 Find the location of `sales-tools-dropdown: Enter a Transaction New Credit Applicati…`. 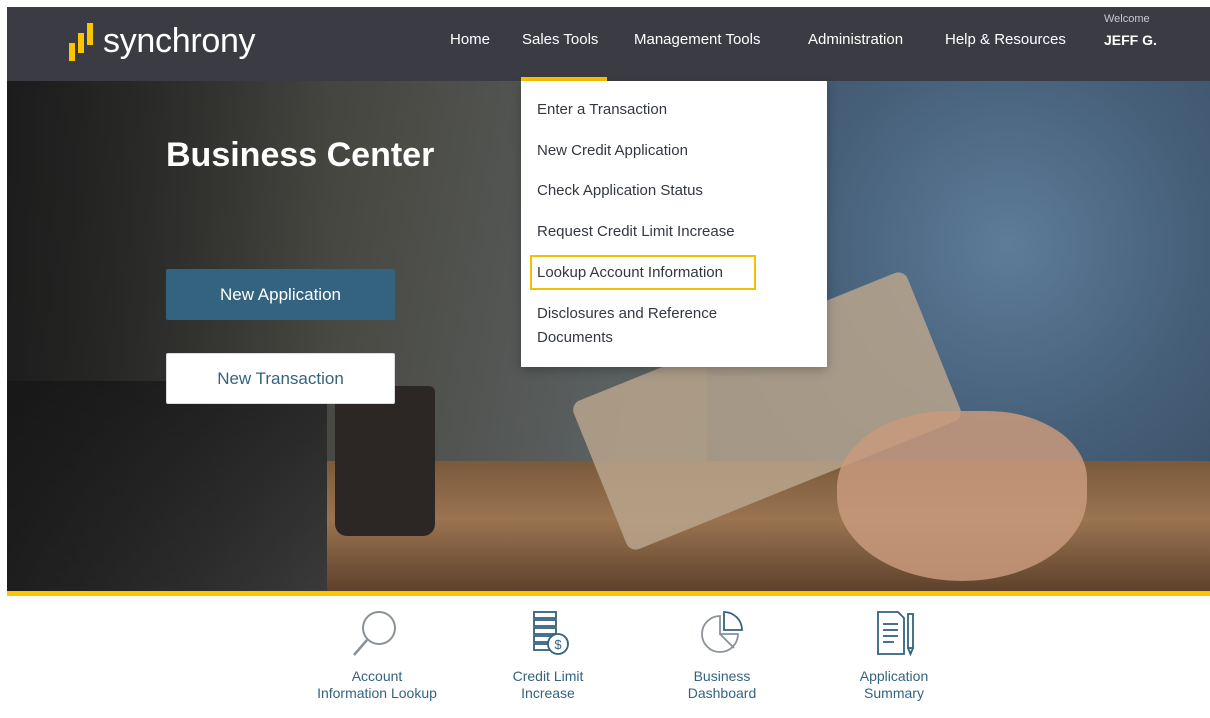

sales-tools-dropdown: Enter a Transaction New Credit Applicati… is located at coordinates (674, 224).